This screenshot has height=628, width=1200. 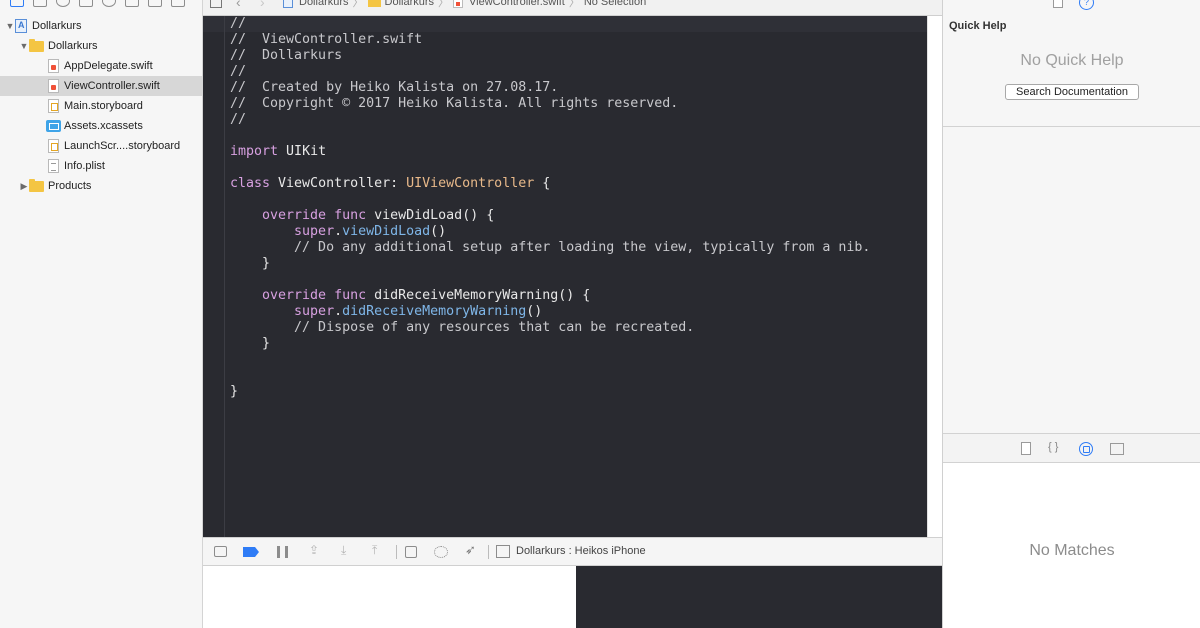 What do you see at coordinates (282, 552) in the screenshot?
I see `pause-icon` at bounding box center [282, 552].